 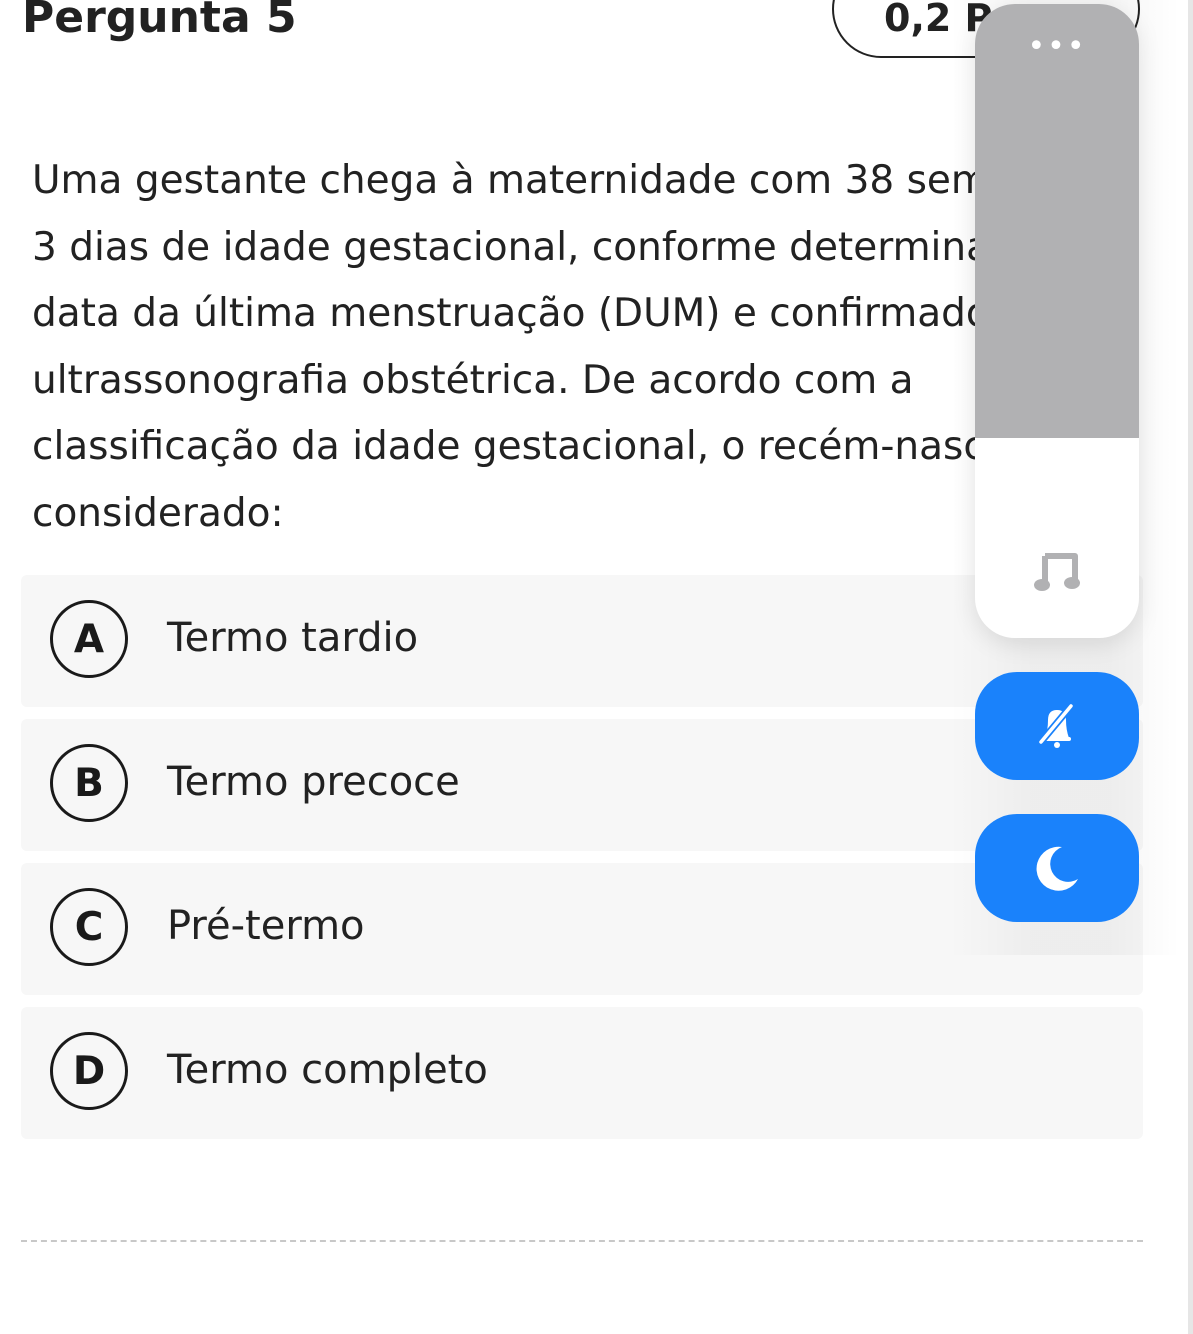 What do you see at coordinates (89, 639) in the screenshot?
I see `option-letter-a: A` at bounding box center [89, 639].